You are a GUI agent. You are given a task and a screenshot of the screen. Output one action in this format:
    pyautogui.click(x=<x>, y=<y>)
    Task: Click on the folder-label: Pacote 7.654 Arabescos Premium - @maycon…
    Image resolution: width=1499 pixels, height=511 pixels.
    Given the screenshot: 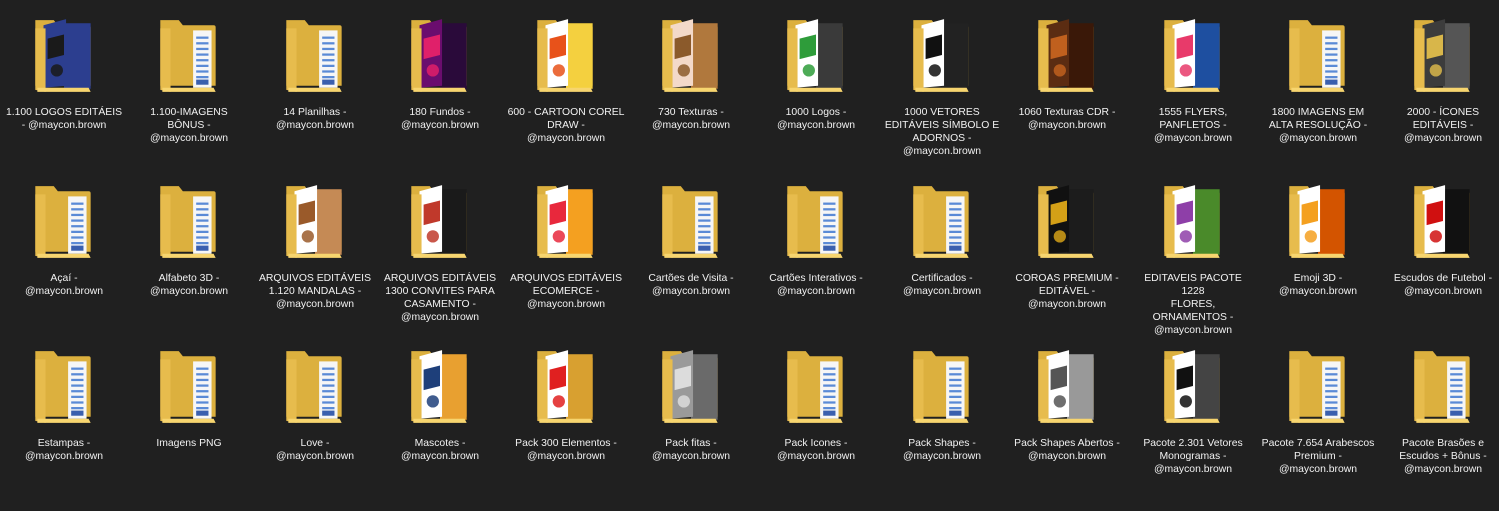 What is the action you would take?
    pyautogui.click(x=1318, y=456)
    